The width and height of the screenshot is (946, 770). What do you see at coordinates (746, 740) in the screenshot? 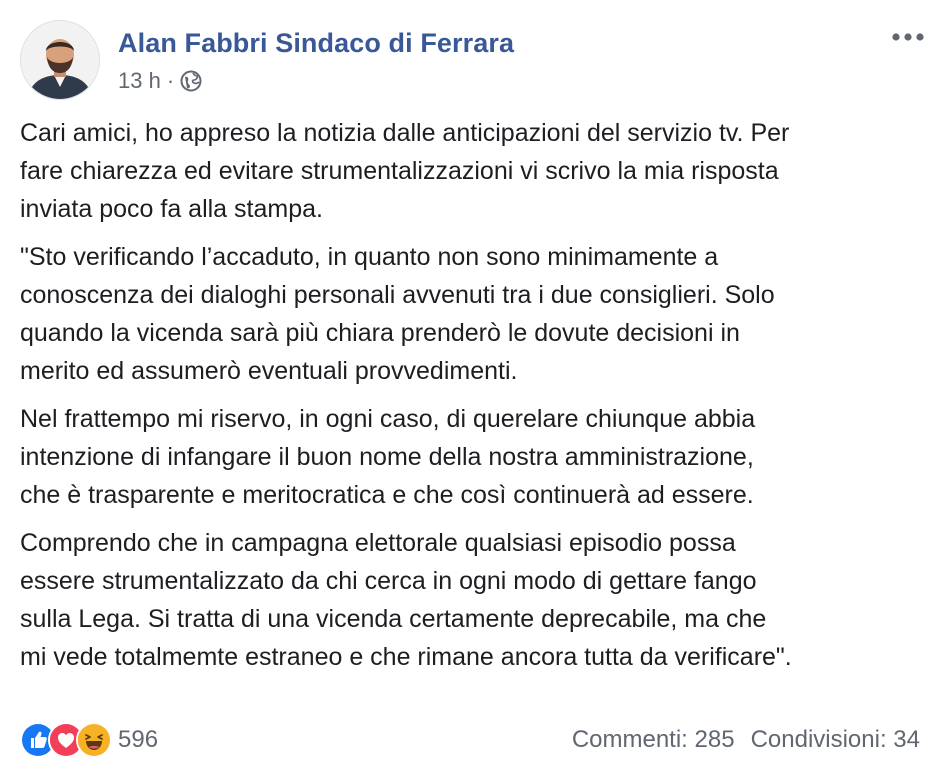
I see `post-stats: Commenti: 285 Condivisioni: 34` at bounding box center [746, 740].